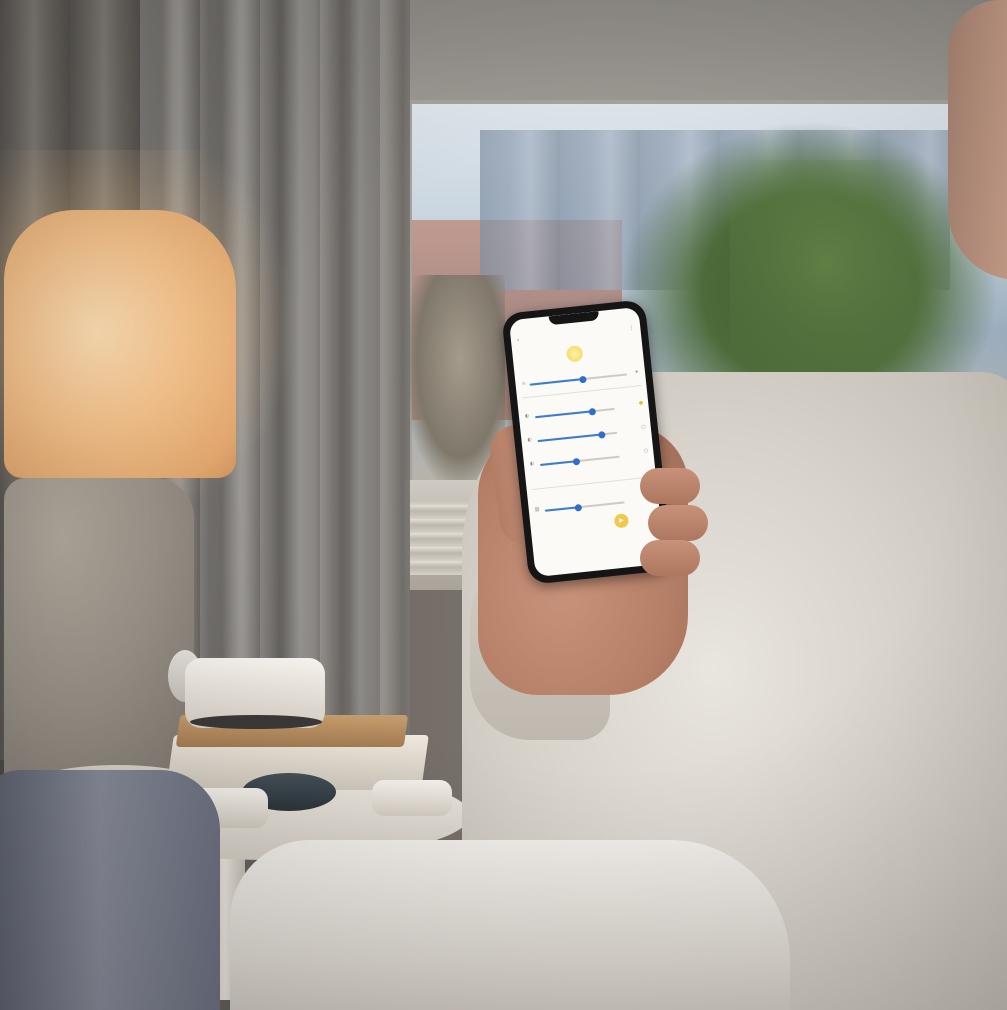 The height and width of the screenshot is (1010, 1007). I want to click on bulb-icon, so click(574, 354).